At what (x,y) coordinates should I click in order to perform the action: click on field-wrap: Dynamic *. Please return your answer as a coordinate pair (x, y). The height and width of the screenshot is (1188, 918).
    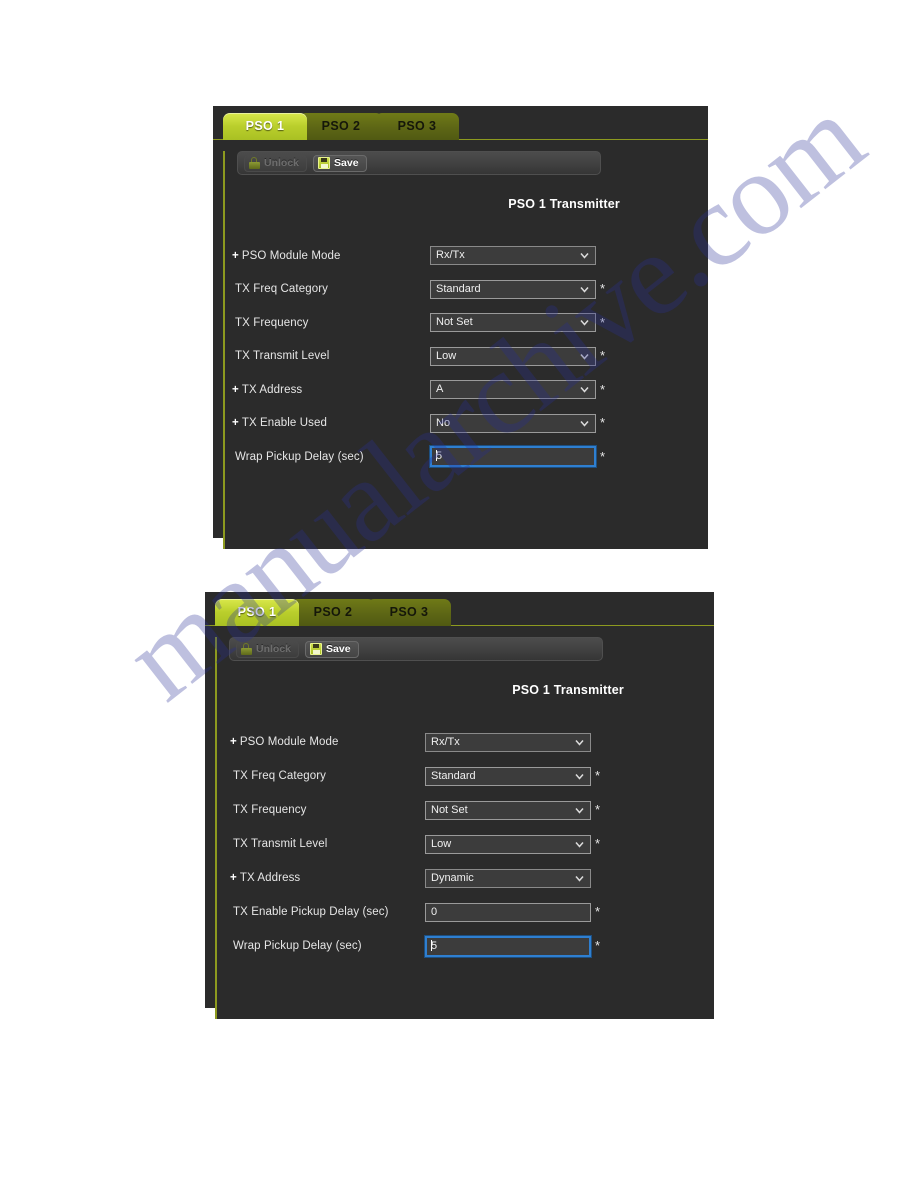
    Looking at the image, I should click on (514, 878).